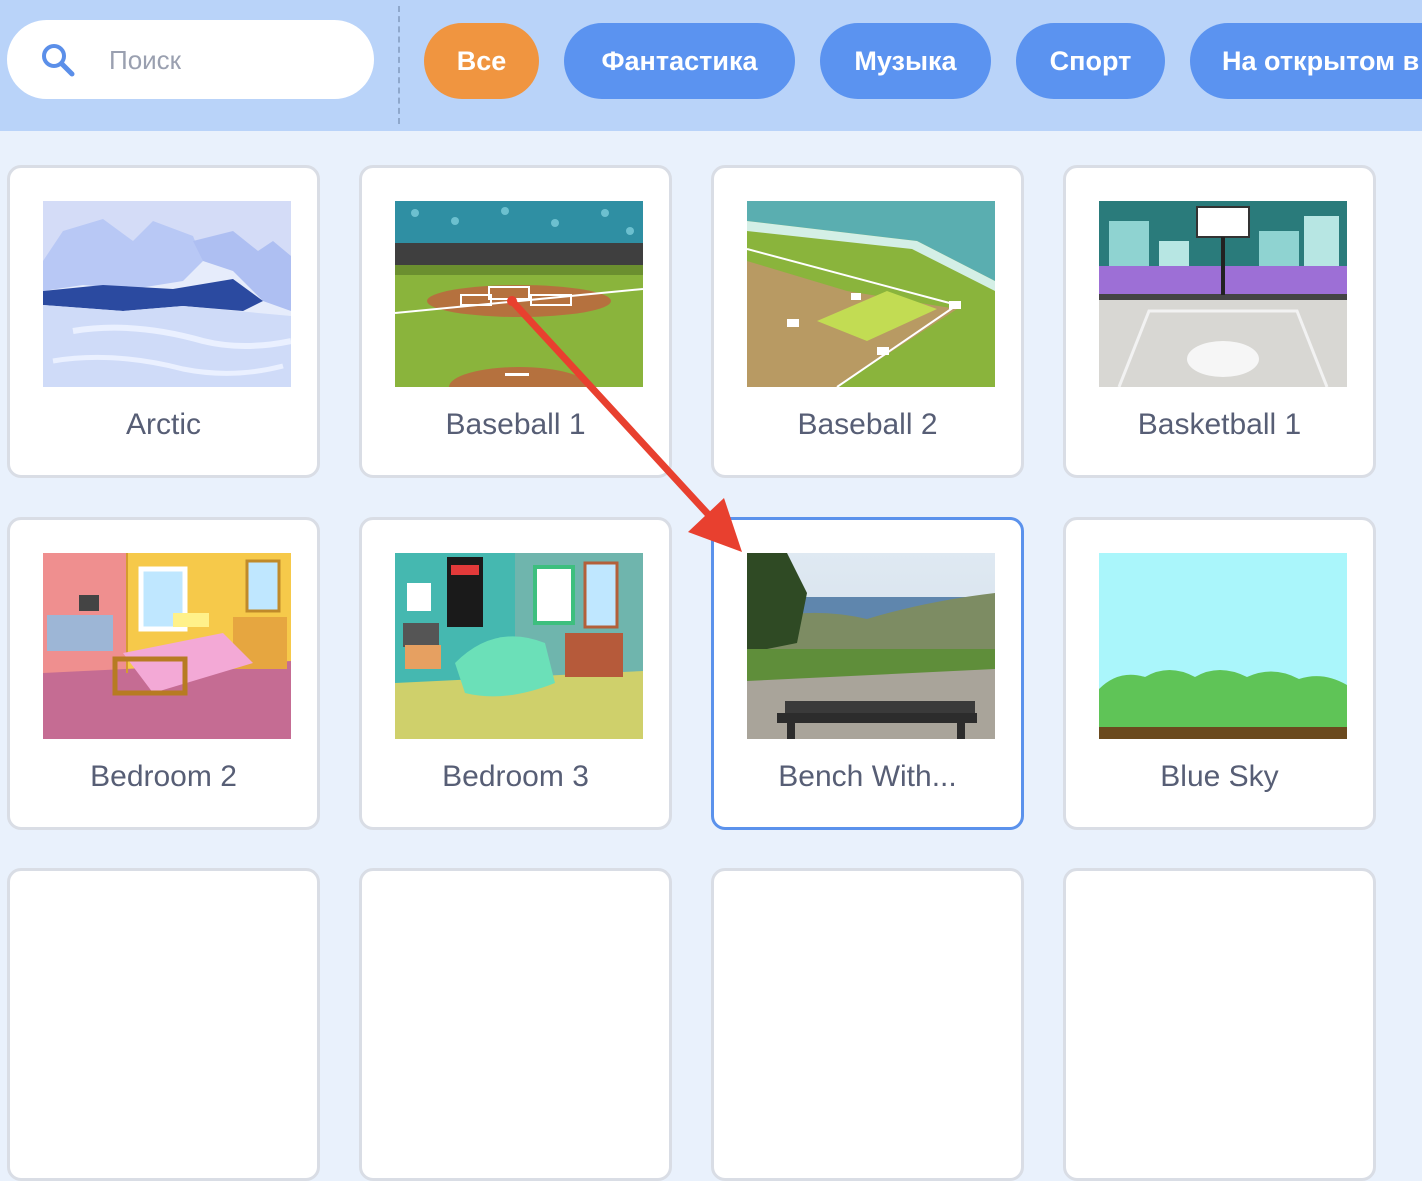  I want to click on backdrop-card-arctic: Arctic, so click(163, 321).